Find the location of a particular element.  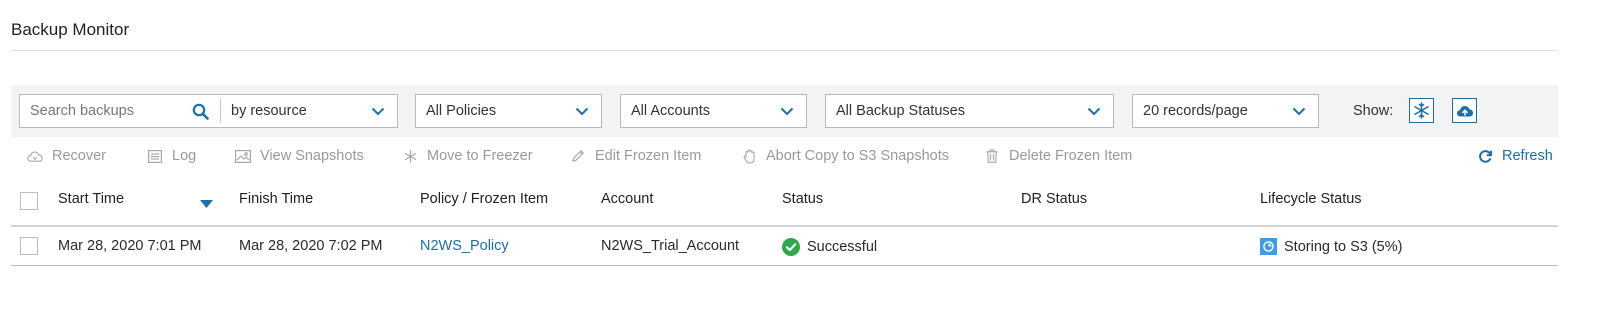

lifecycle-status-text: Storing to S3 (5%) is located at coordinates (1343, 246).